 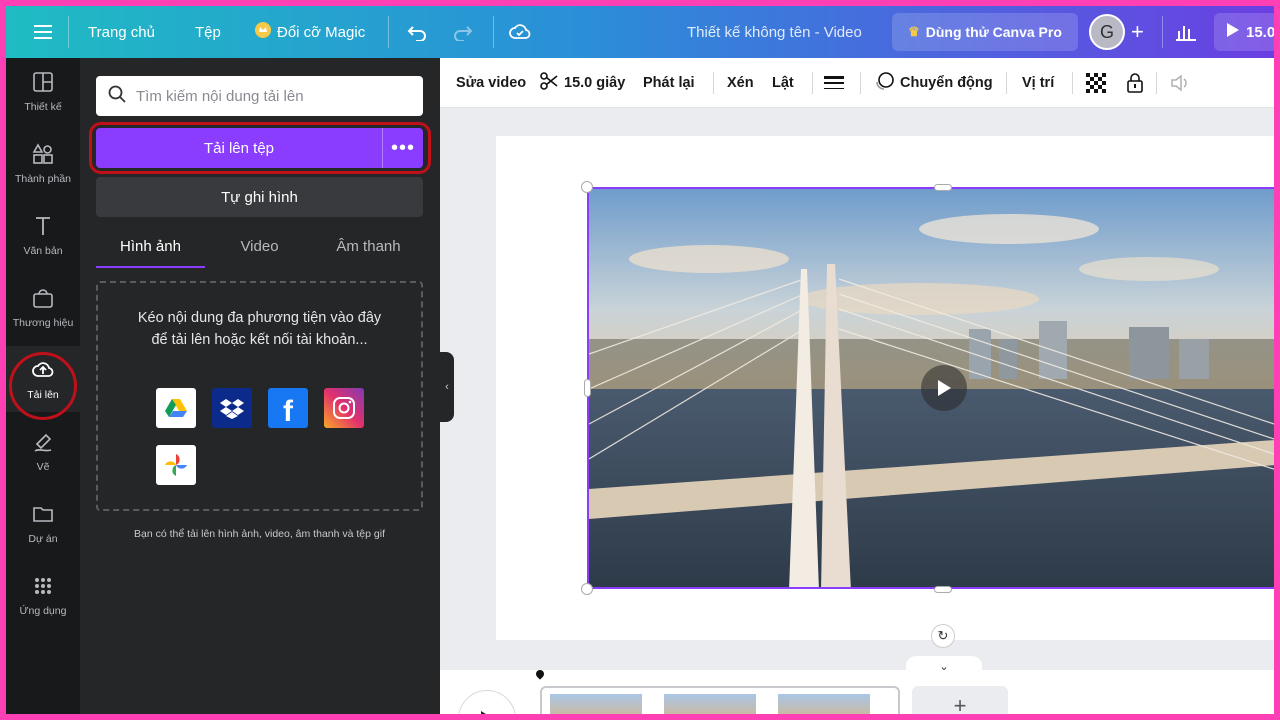 What do you see at coordinates (520, 32) in the screenshot?
I see `cloud-saved-icon` at bounding box center [520, 32].